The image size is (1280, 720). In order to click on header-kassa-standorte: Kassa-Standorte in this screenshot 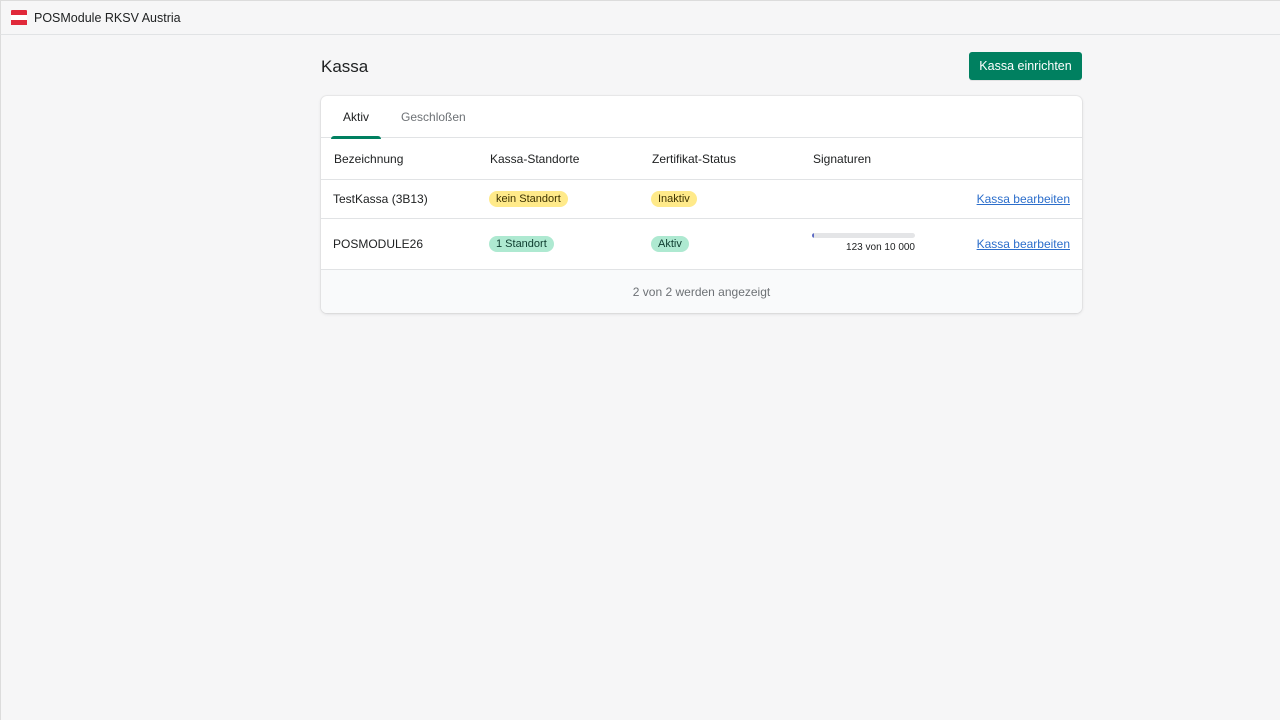, I will do `click(535, 158)`.